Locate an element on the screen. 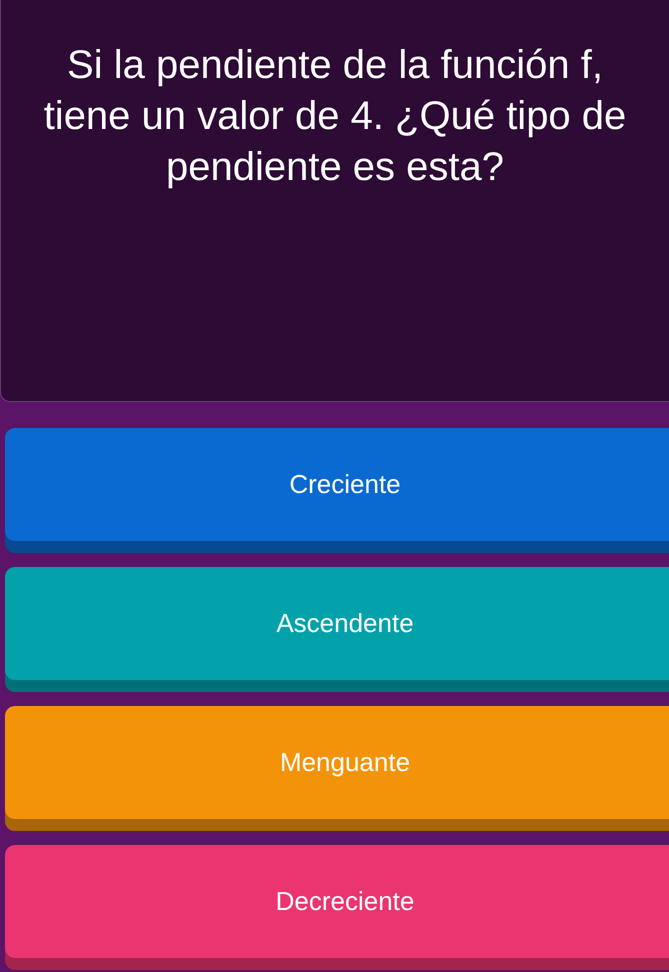 This screenshot has width=669, height=972. answer-option: Menguante is located at coordinates (337, 768).